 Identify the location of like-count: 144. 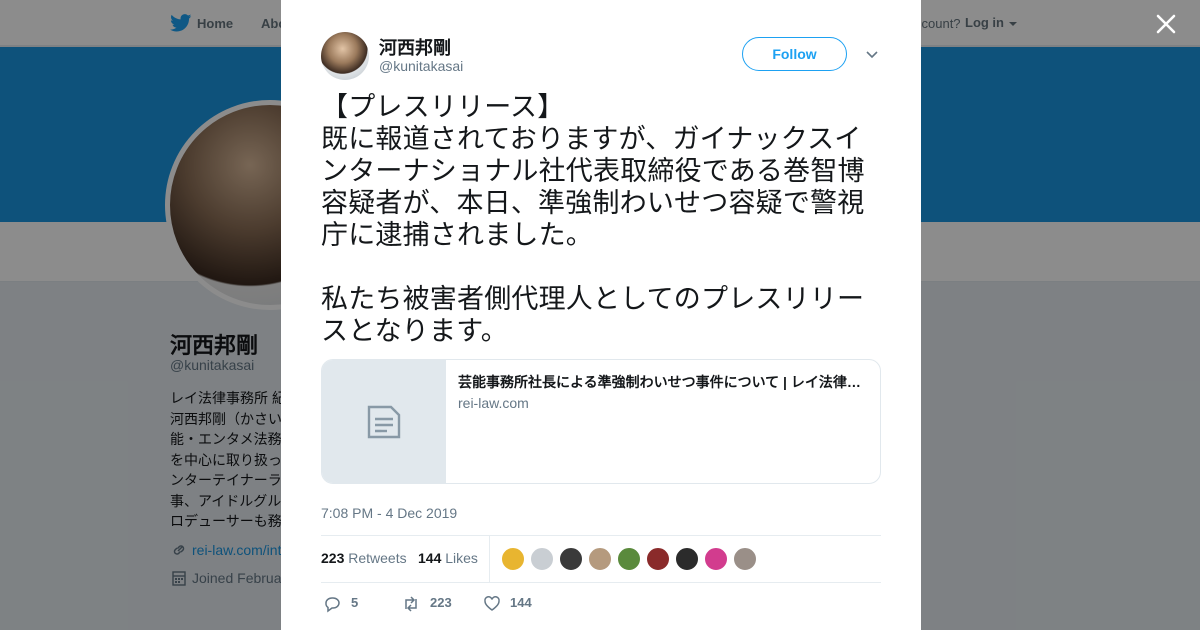
(521, 605).